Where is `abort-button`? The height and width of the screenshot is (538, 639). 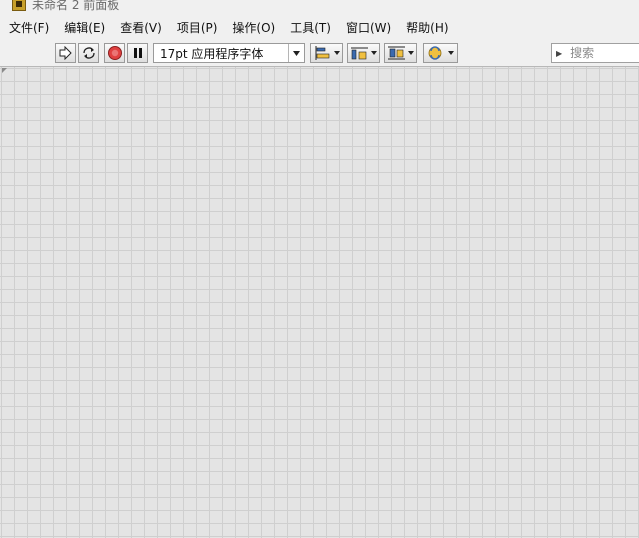
abort-button is located at coordinates (114, 53).